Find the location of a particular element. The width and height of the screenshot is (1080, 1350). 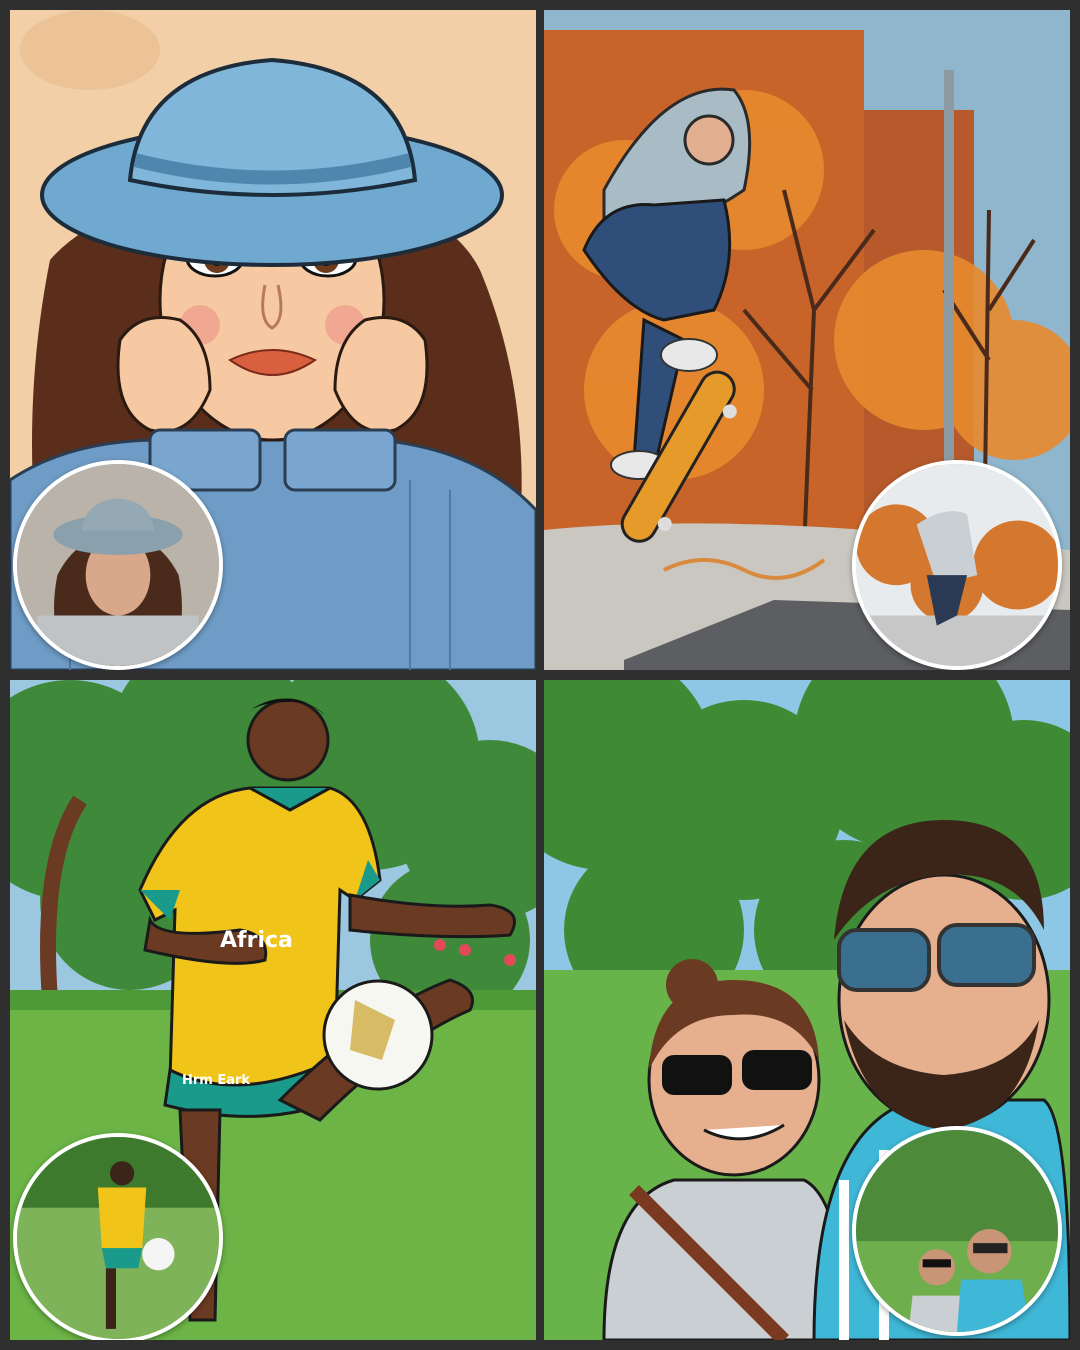

shirt-text: Africa is located at coordinates (256, 940).